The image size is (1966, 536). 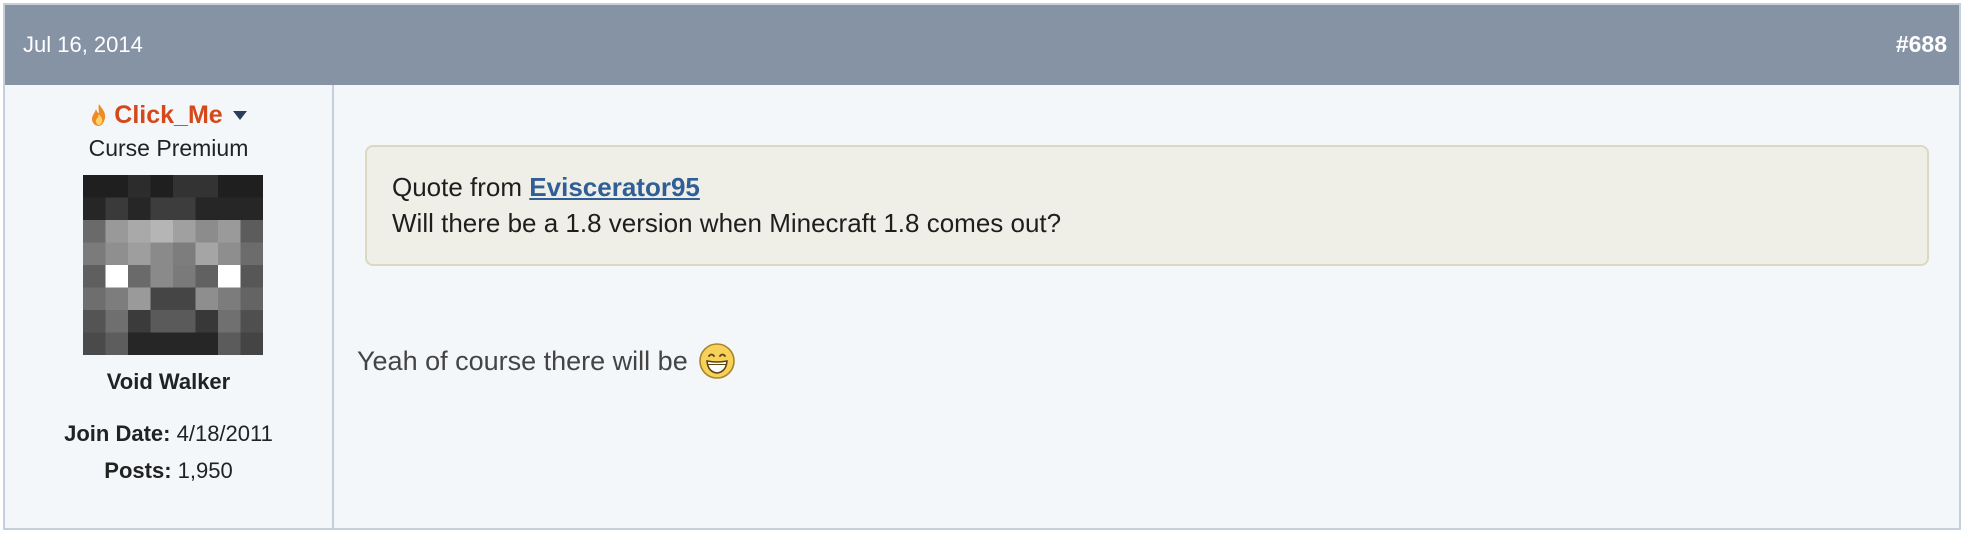 I want to click on quote-prefix: Quote from, so click(x=457, y=187).